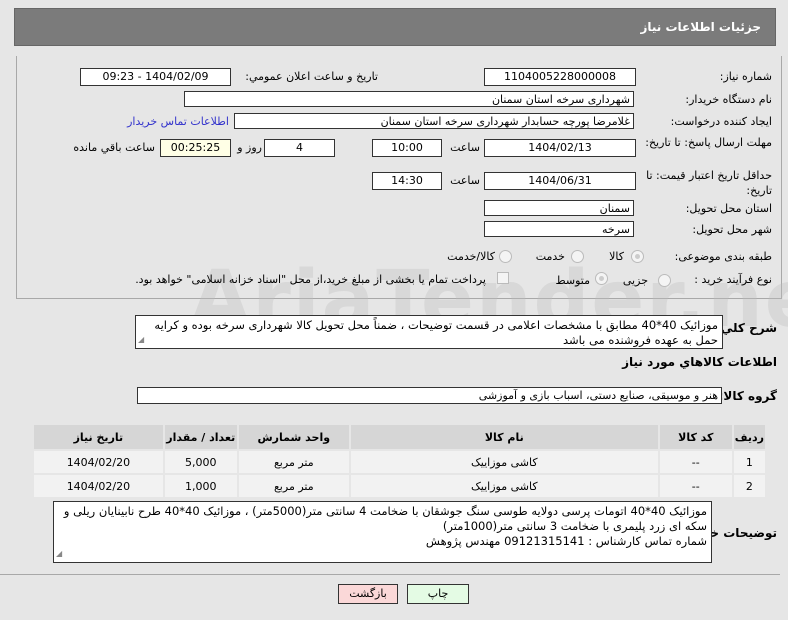 The height and width of the screenshot is (620, 788). Describe the element at coordinates (407, 181) in the screenshot. I see `validity-time-field: 14:30` at that location.